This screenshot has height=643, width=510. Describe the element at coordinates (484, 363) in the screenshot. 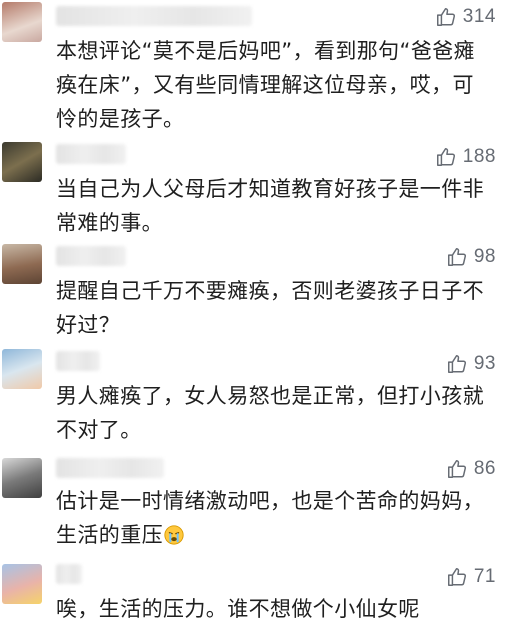

I see `like-count: 93` at that location.